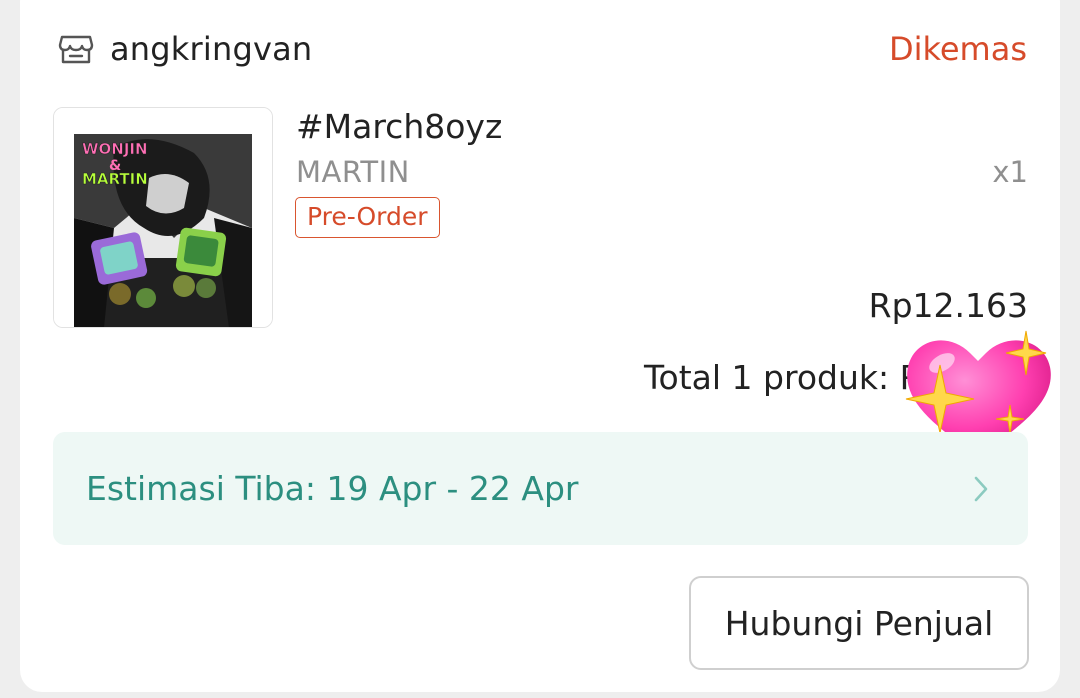 The height and width of the screenshot is (698, 1080). What do you see at coordinates (211, 49) in the screenshot?
I see `shop-name: angkringvan` at bounding box center [211, 49].